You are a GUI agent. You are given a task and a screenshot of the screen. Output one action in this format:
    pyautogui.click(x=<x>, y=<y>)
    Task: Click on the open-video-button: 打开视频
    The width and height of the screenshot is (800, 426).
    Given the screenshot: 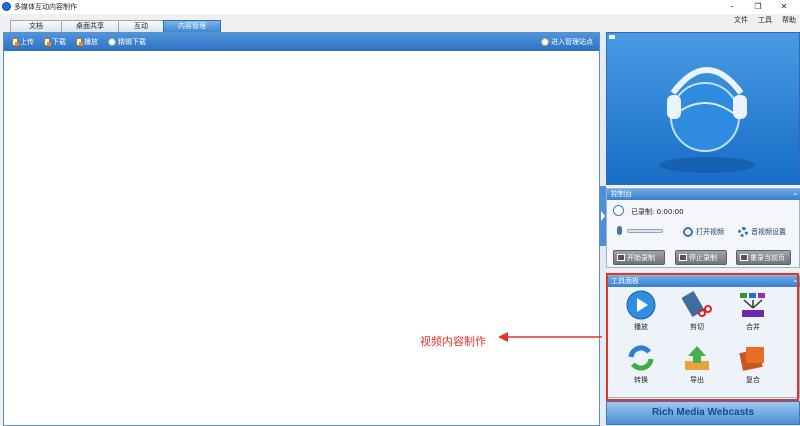 What is the action you would take?
    pyautogui.click(x=703, y=232)
    